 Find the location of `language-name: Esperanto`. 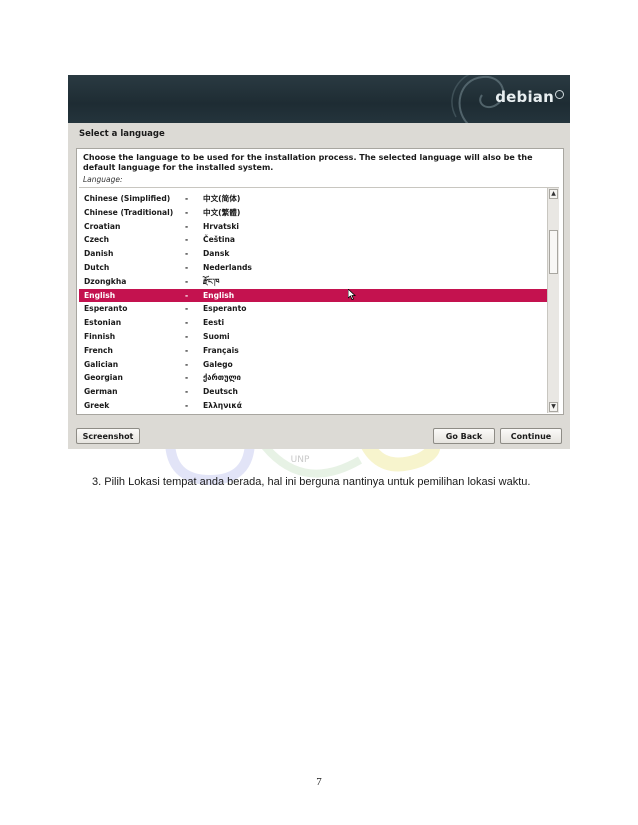

language-name: Esperanto is located at coordinates (106, 309).